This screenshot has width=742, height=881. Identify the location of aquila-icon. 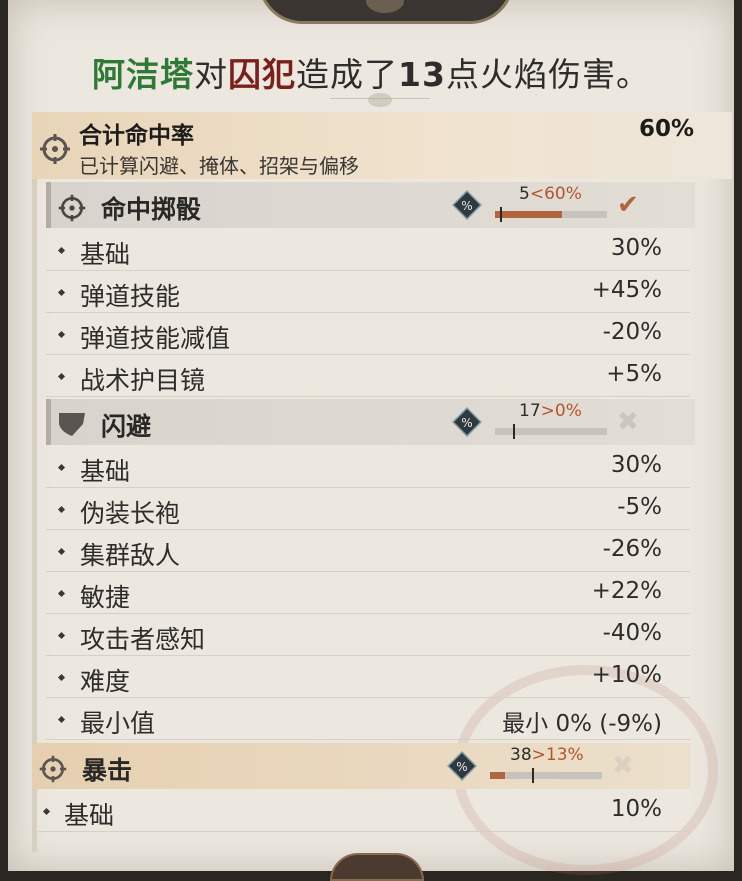
(380, 100).